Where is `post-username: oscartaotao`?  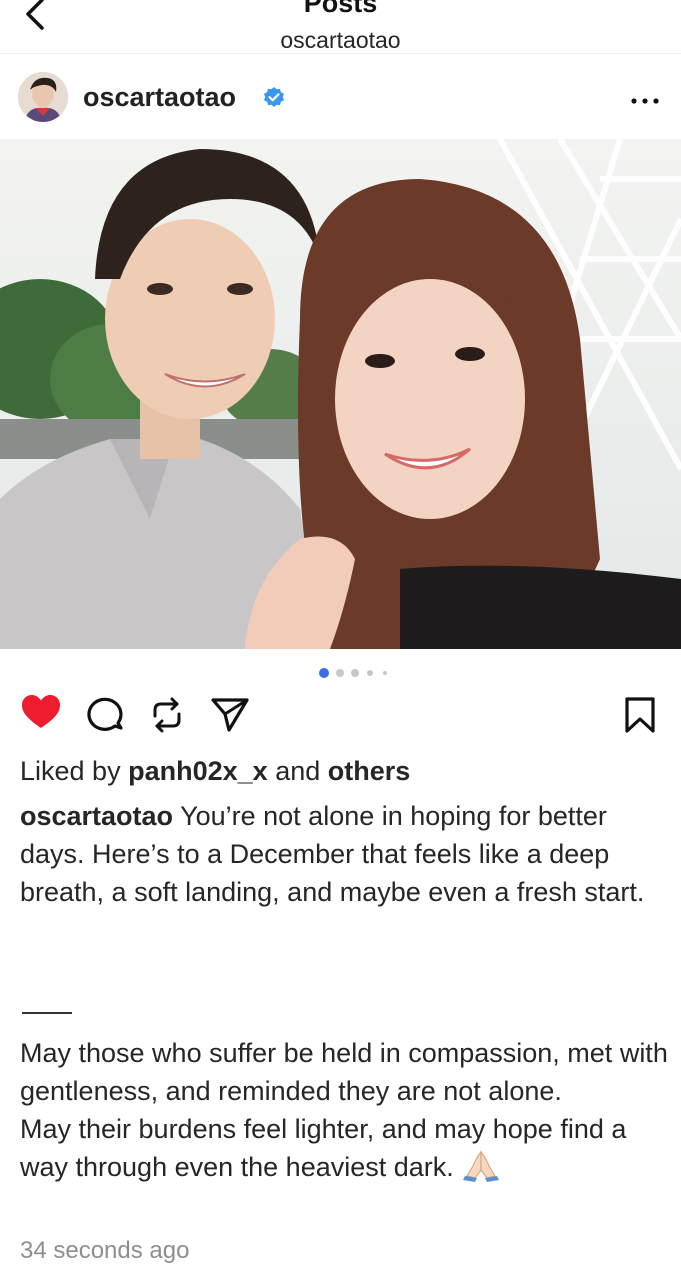
post-username: oscartaotao is located at coordinates (159, 97).